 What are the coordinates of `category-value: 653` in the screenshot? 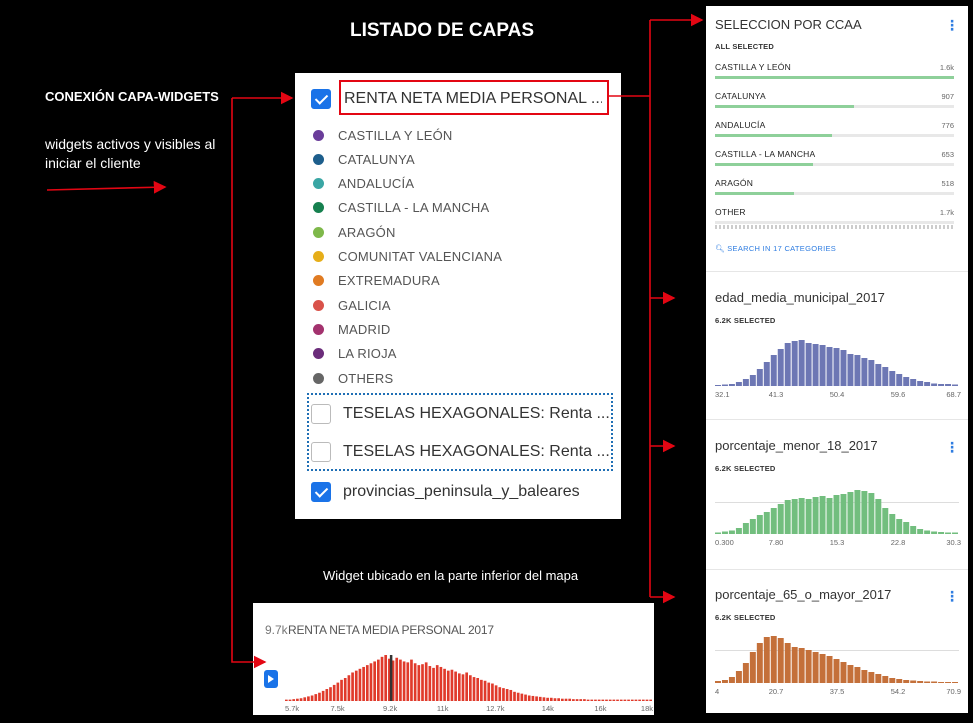 It's located at (947, 154).